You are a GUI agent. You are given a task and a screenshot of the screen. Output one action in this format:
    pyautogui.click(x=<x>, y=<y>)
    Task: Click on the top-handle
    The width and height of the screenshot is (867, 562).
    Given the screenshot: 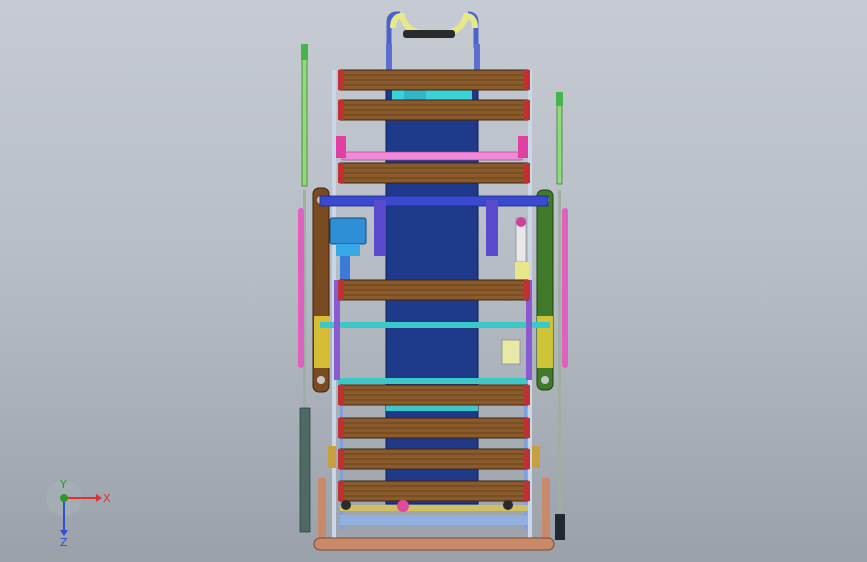 What is the action you would take?
    pyautogui.click(x=433, y=42)
    